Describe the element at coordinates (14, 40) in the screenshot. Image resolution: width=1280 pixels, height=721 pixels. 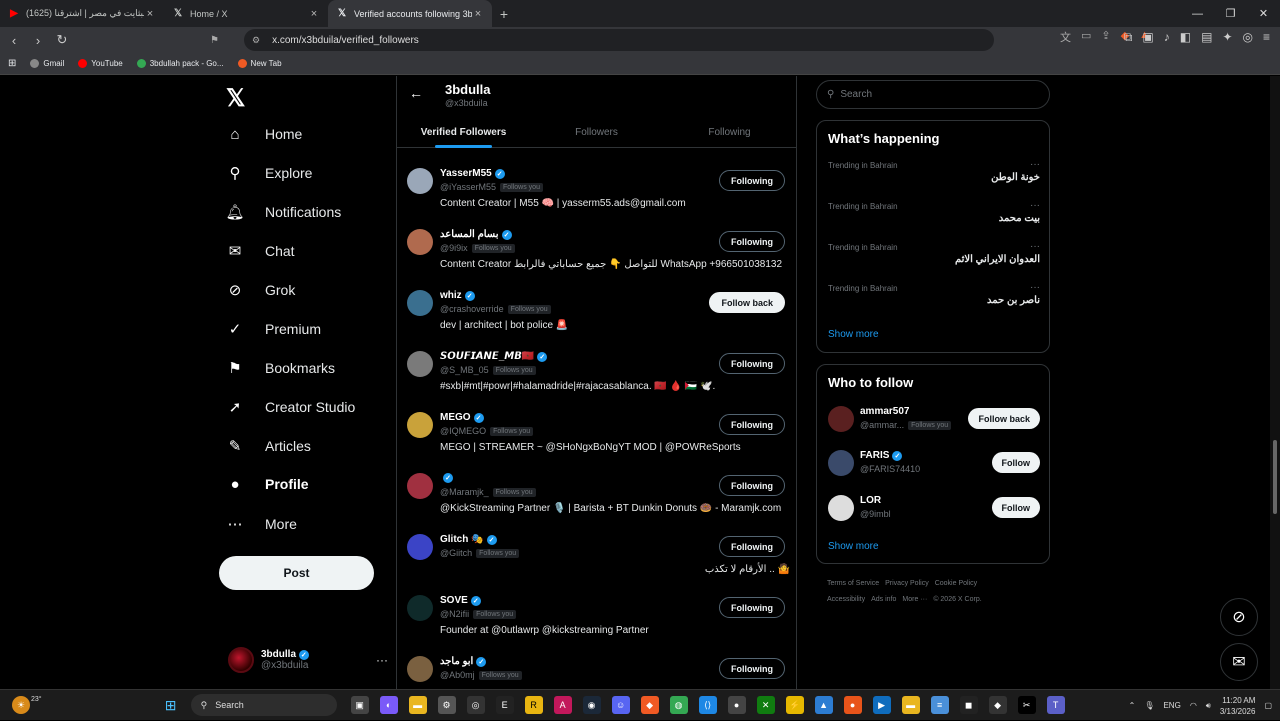
I see `back-icon: ‹` at that location.